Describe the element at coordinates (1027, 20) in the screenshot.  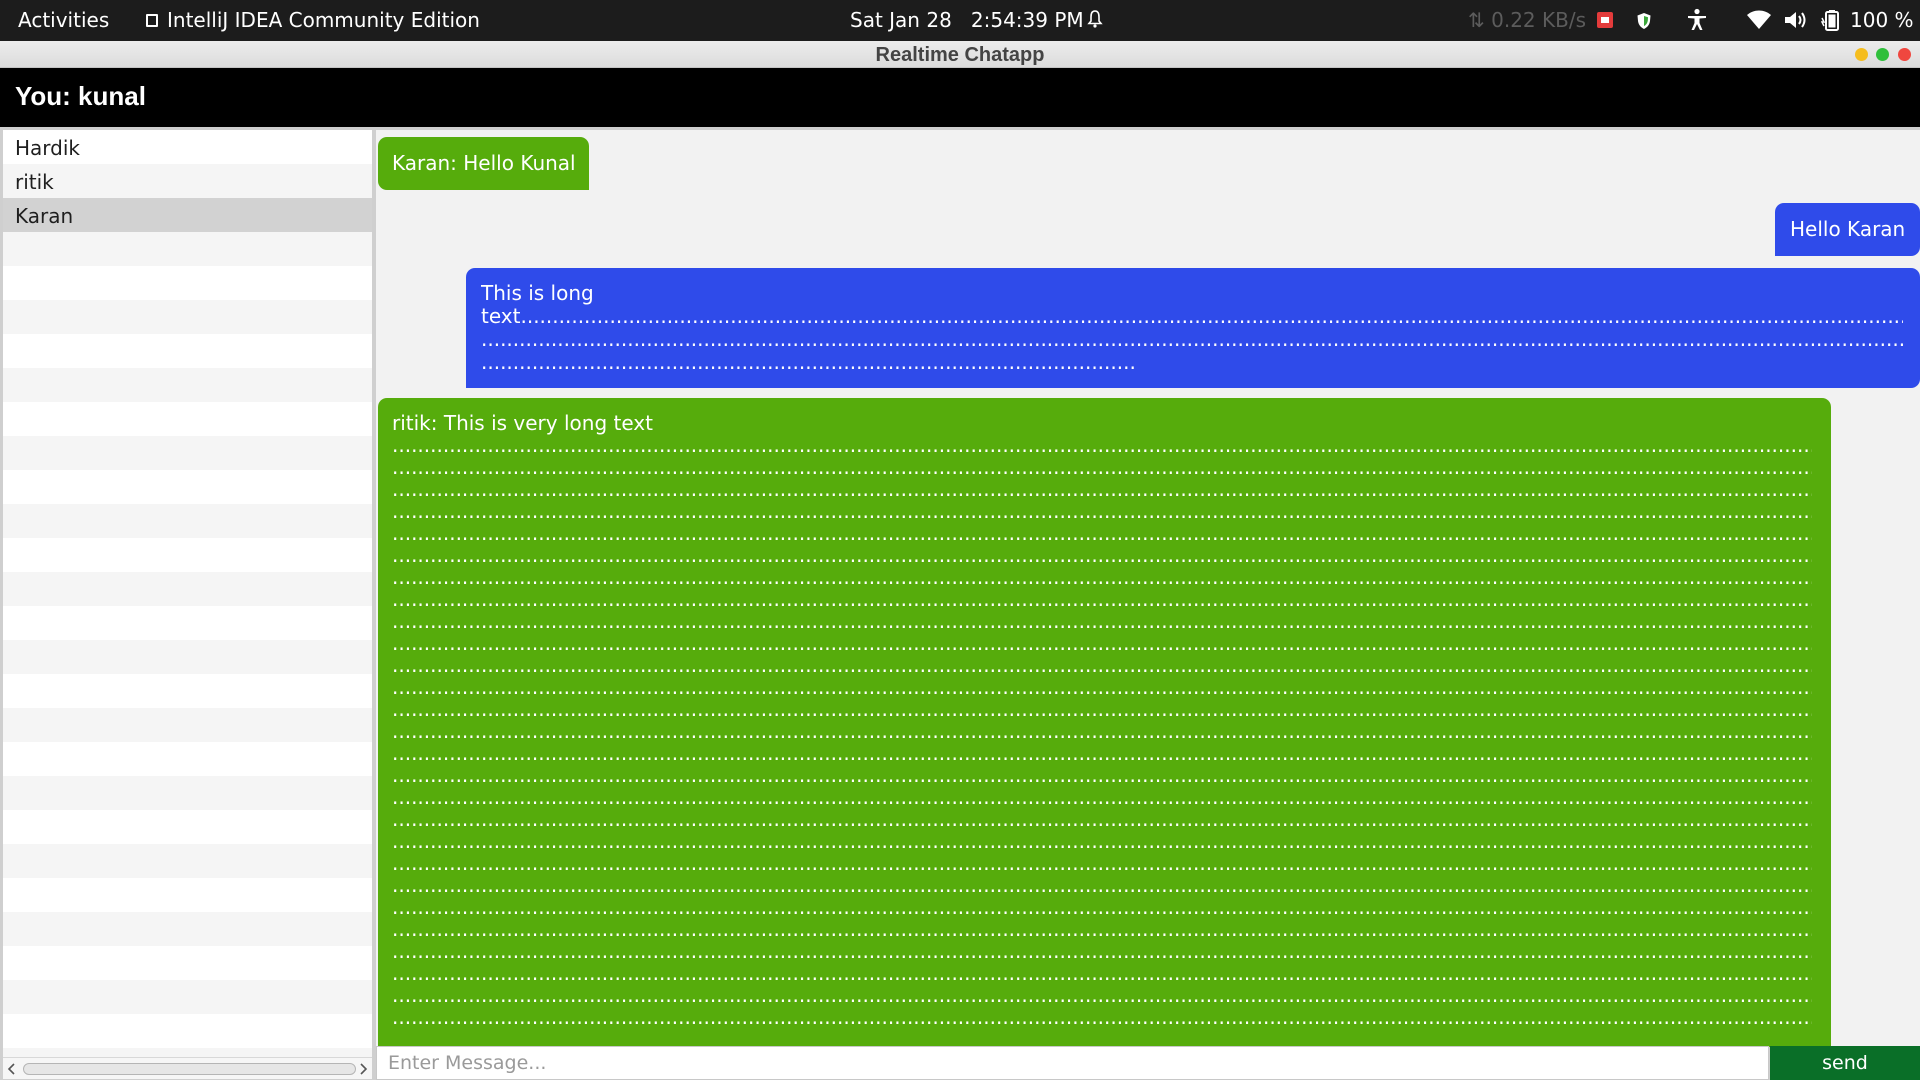
I see `clock-time: 2:54:39 PM` at that location.